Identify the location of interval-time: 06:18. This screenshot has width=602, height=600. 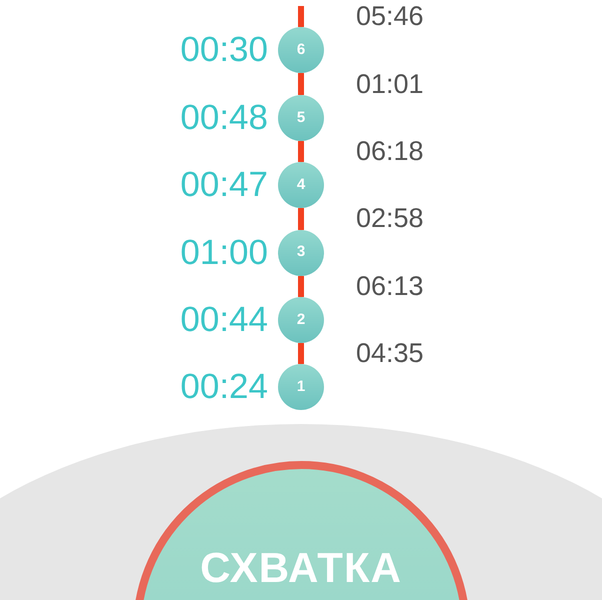
(390, 151).